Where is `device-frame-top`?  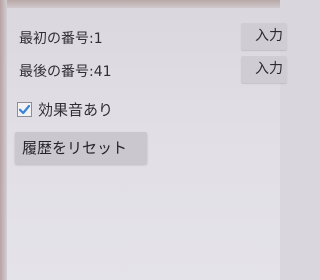 device-frame-top is located at coordinates (140, 4).